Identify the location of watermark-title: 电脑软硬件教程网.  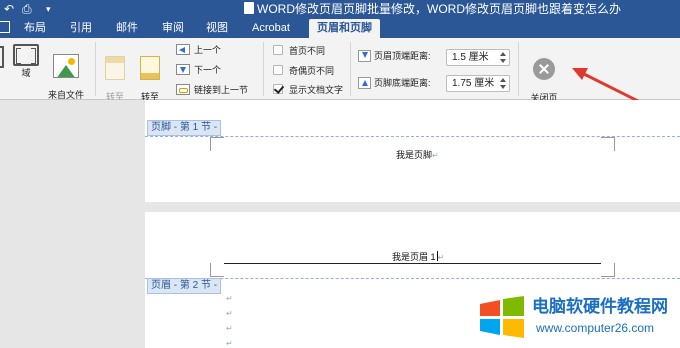
(600, 306).